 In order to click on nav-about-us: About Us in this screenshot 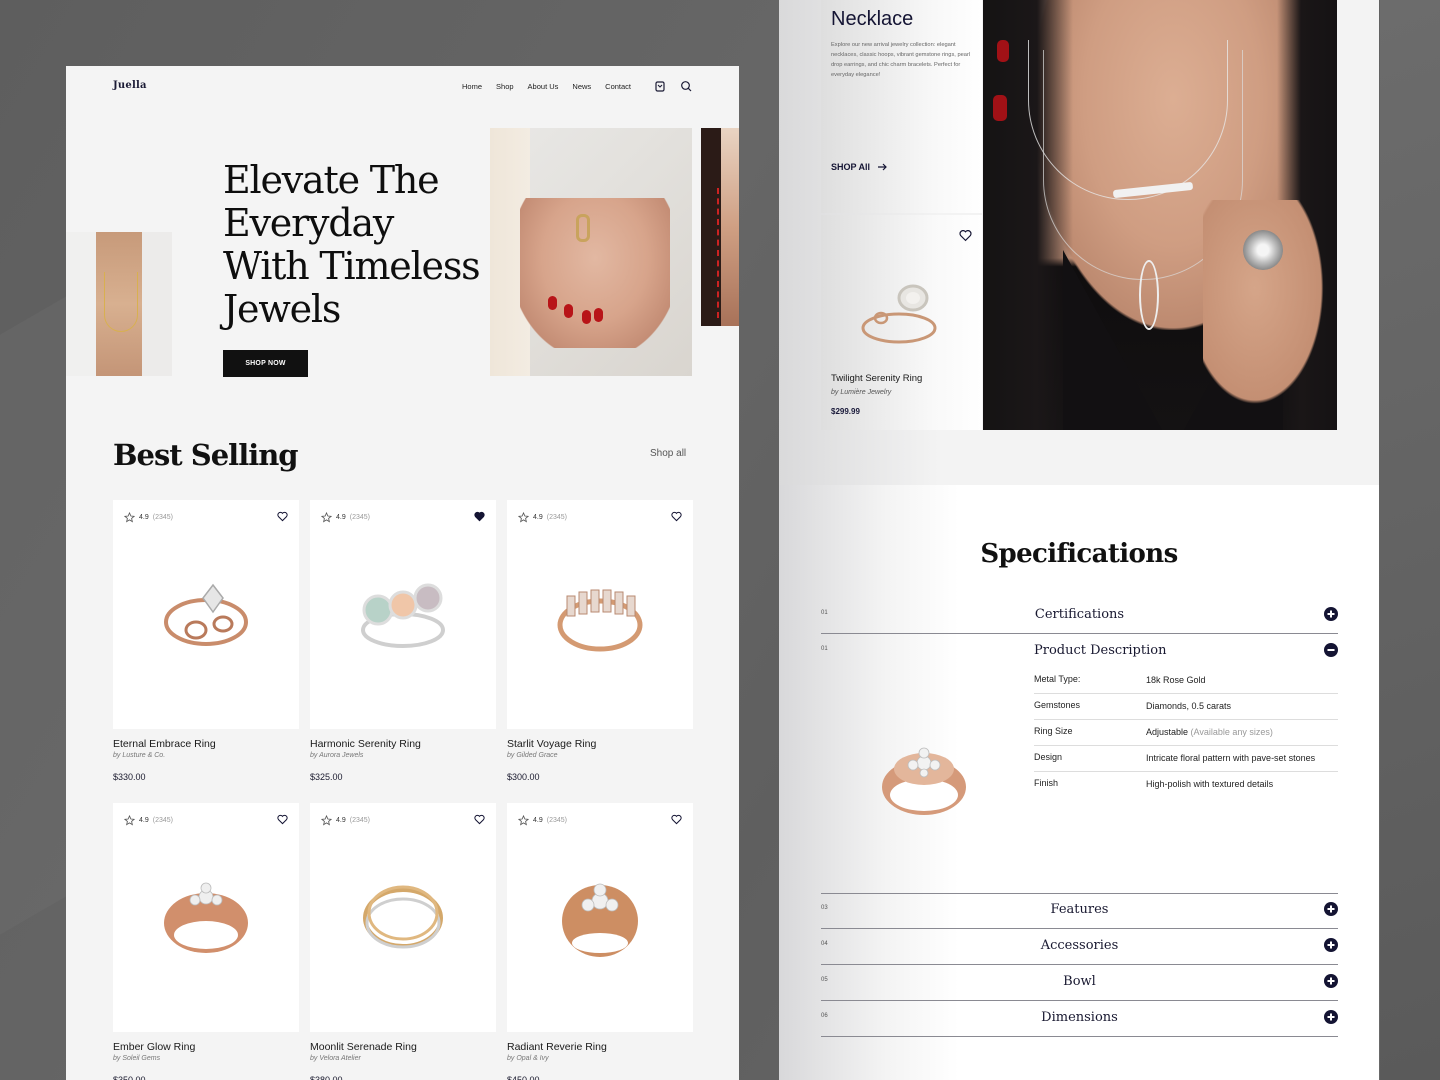, I will do `click(543, 86)`.